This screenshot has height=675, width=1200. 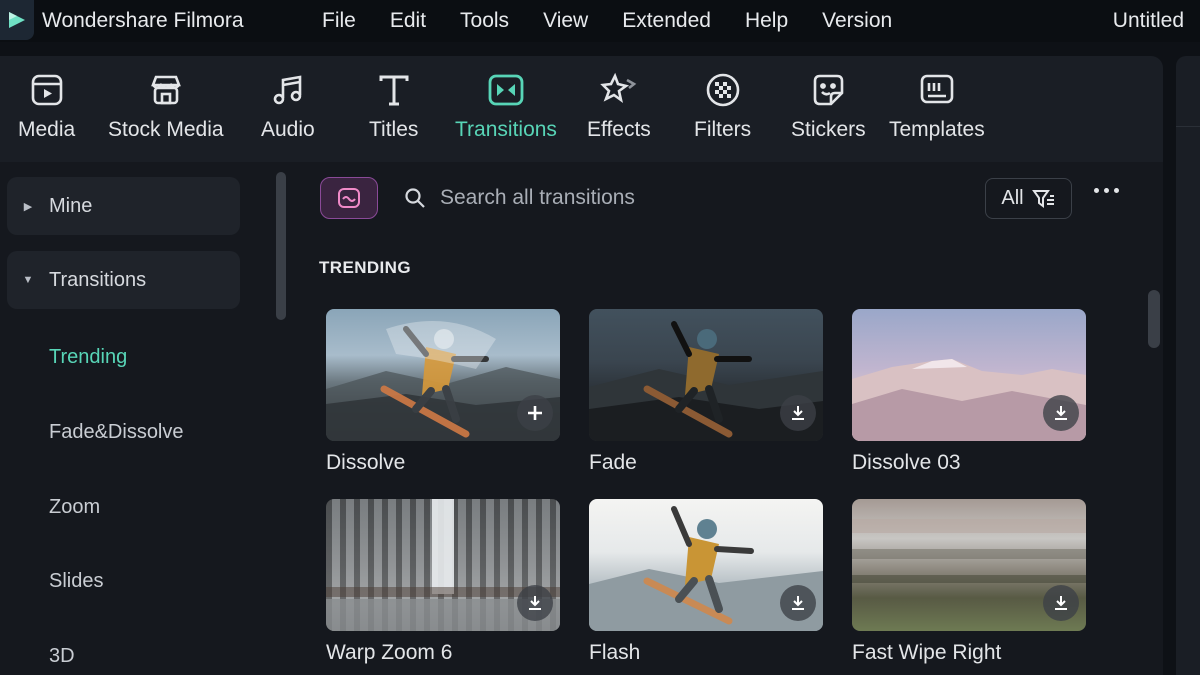 What do you see at coordinates (619, 90) in the screenshot?
I see `sparkle-icon` at bounding box center [619, 90].